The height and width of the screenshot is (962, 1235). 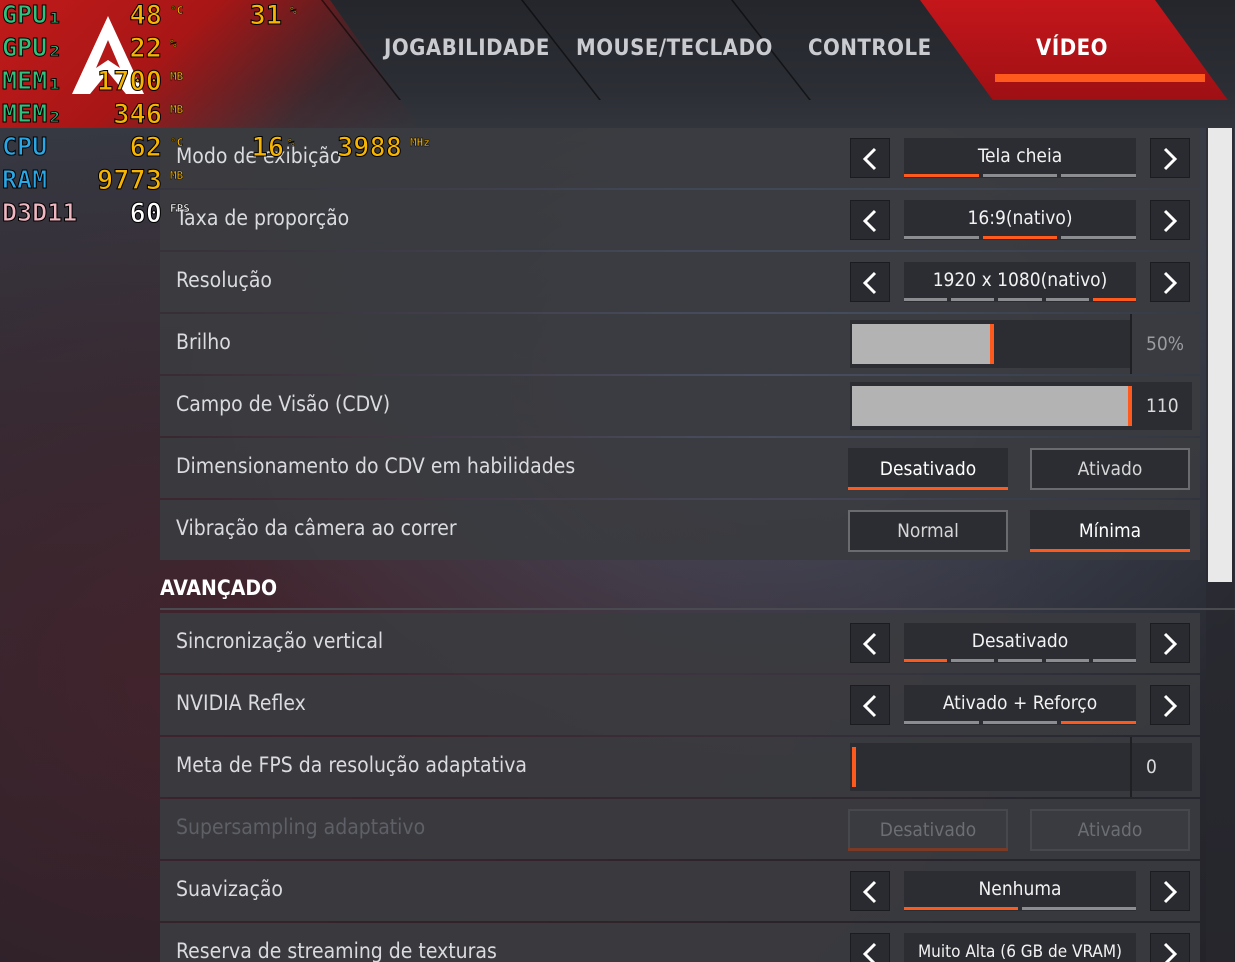 I want to click on option-normal-button: Normal, so click(x=928, y=531).